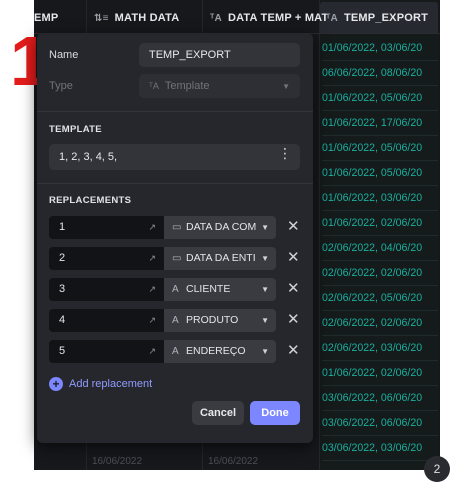 Image resolution: width=474 pixels, height=482 pixels. What do you see at coordinates (90, 200) in the screenshot?
I see `replacements-section-title: REPLACEMENTS` at bounding box center [90, 200].